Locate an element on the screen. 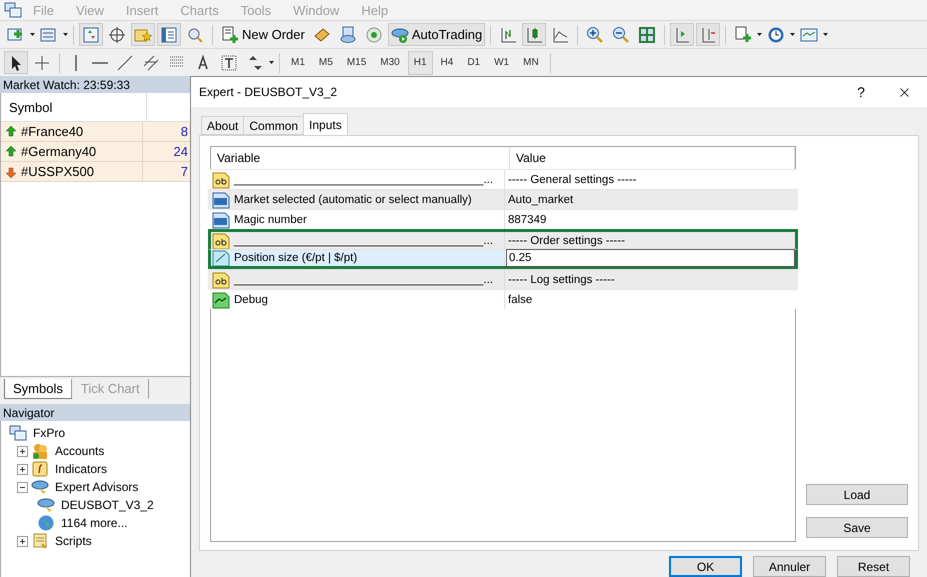 This screenshot has width=927, height=577. load-button: Load is located at coordinates (857, 494).